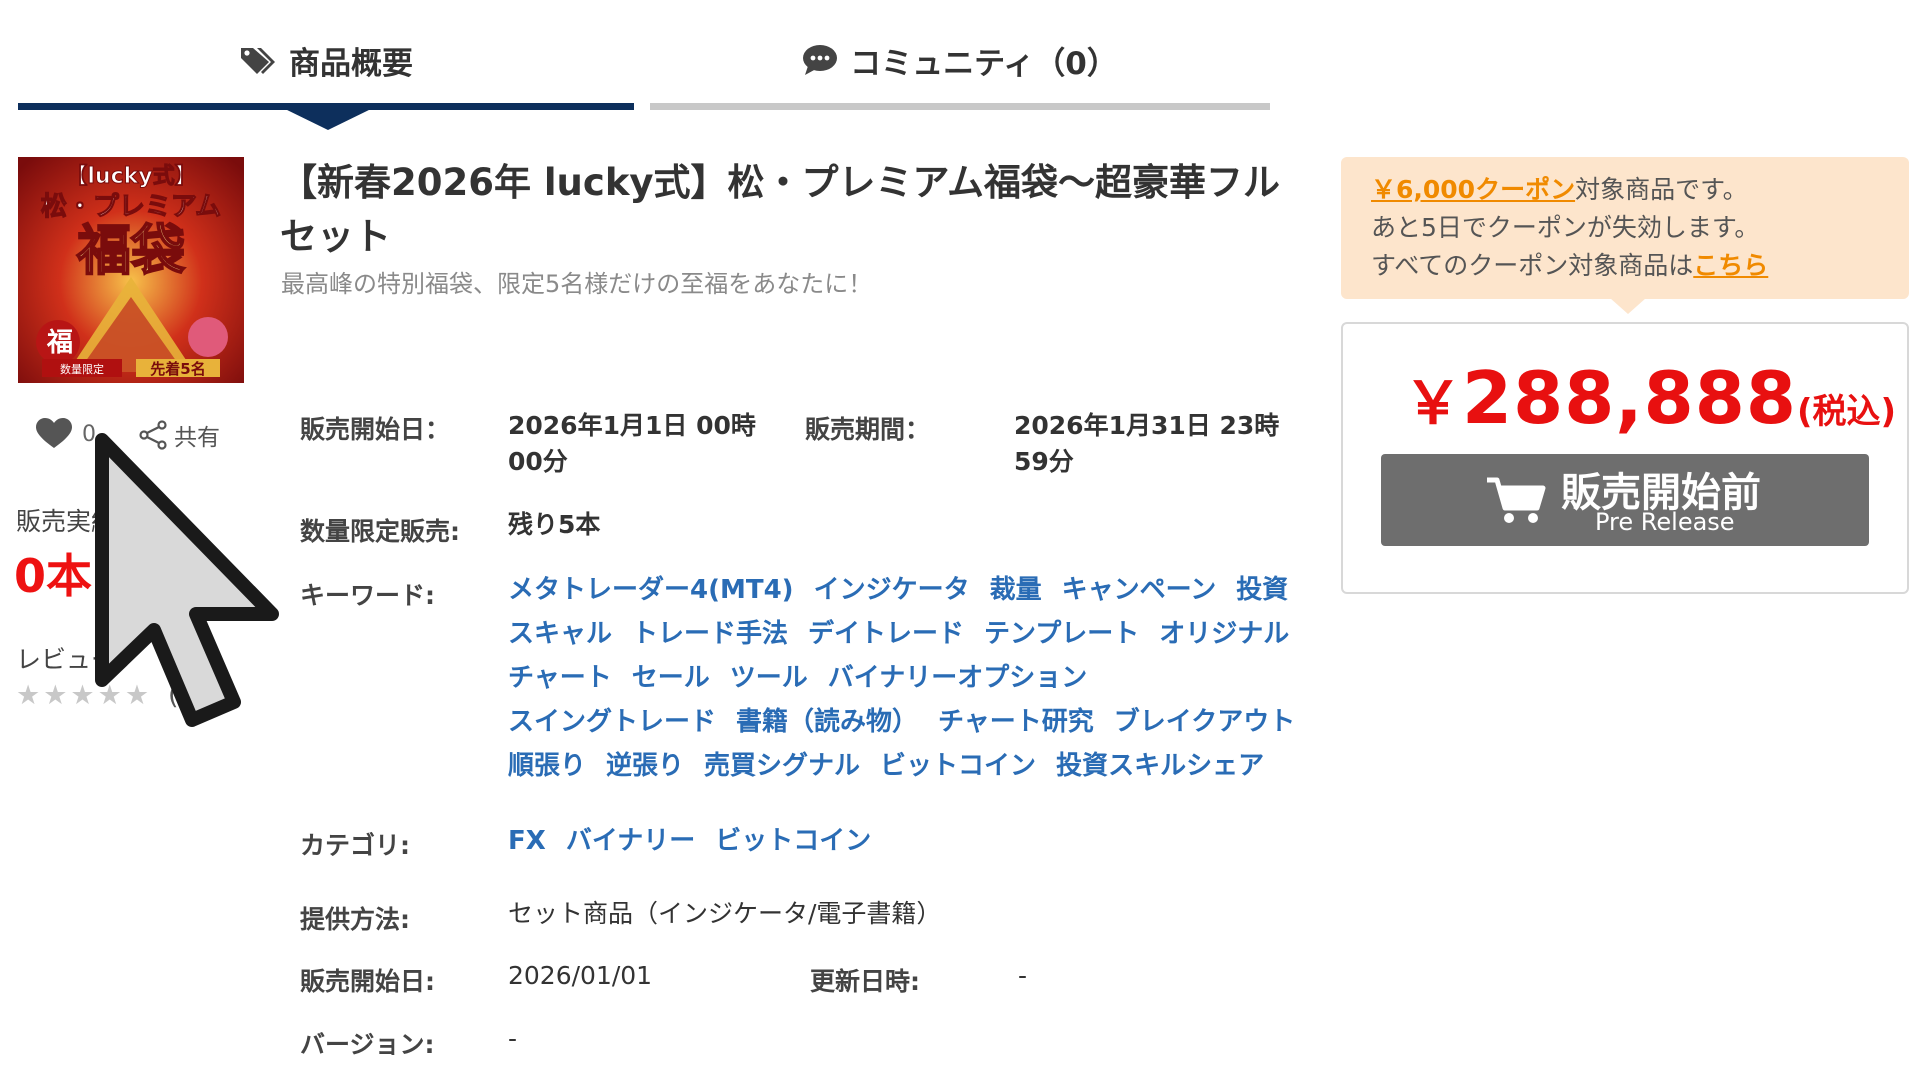  I want to click on keyword-link: 逆張り, so click(645, 766).